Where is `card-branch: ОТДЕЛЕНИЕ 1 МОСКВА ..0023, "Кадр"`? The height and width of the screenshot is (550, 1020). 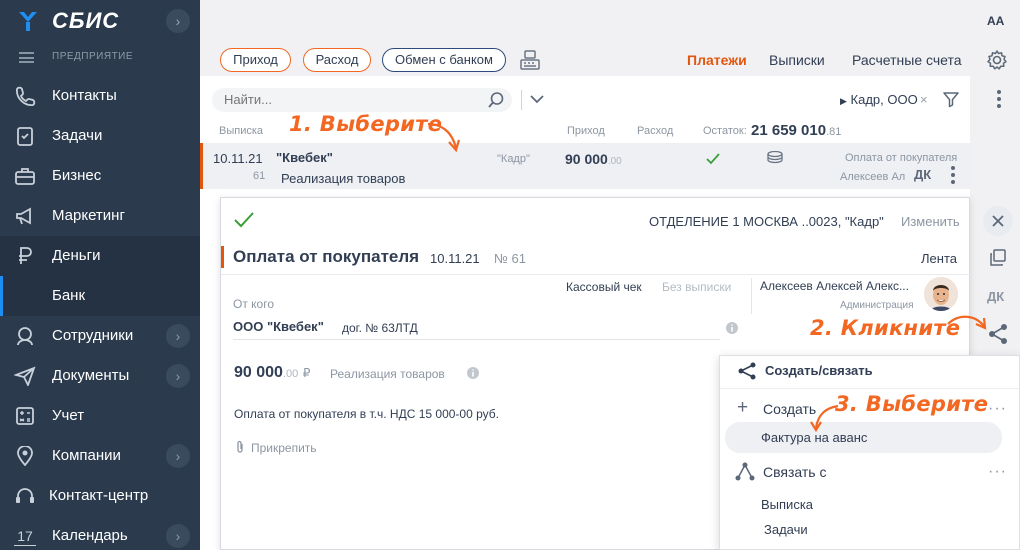 card-branch: ОТДЕЛЕНИЕ 1 МОСКВА ..0023, "Кадр" is located at coordinates (766, 221).